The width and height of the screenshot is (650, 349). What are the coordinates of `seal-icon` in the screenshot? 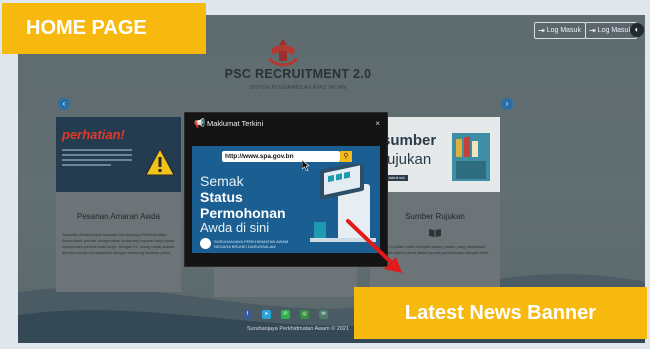 It's located at (205, 243).